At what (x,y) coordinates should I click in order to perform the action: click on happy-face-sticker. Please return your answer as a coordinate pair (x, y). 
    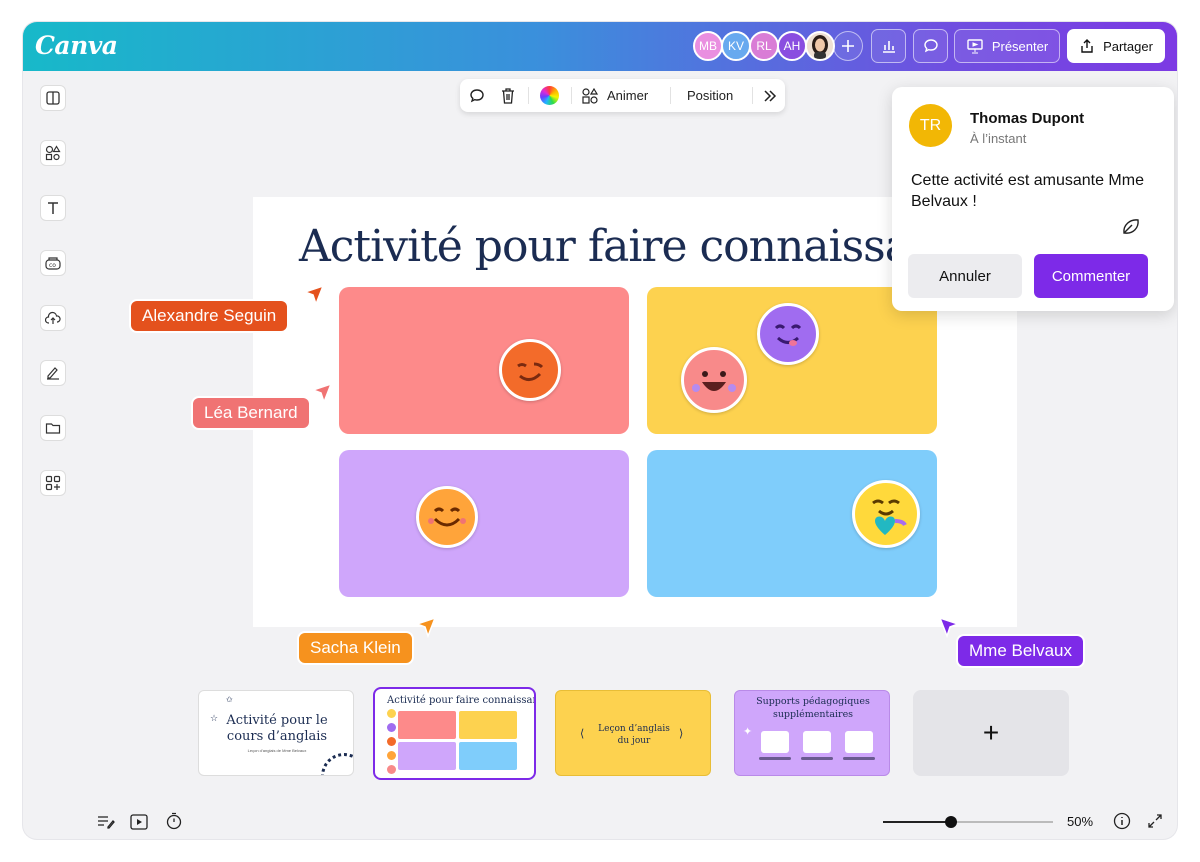
    Looking at the image, I should click on (714, 380).